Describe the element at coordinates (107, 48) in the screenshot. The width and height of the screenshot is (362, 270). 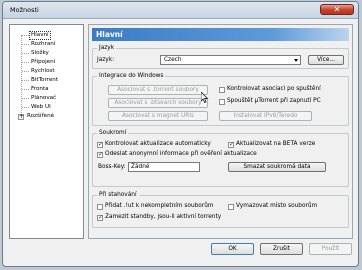
I see `language-group-title: Jazyk` at that location.